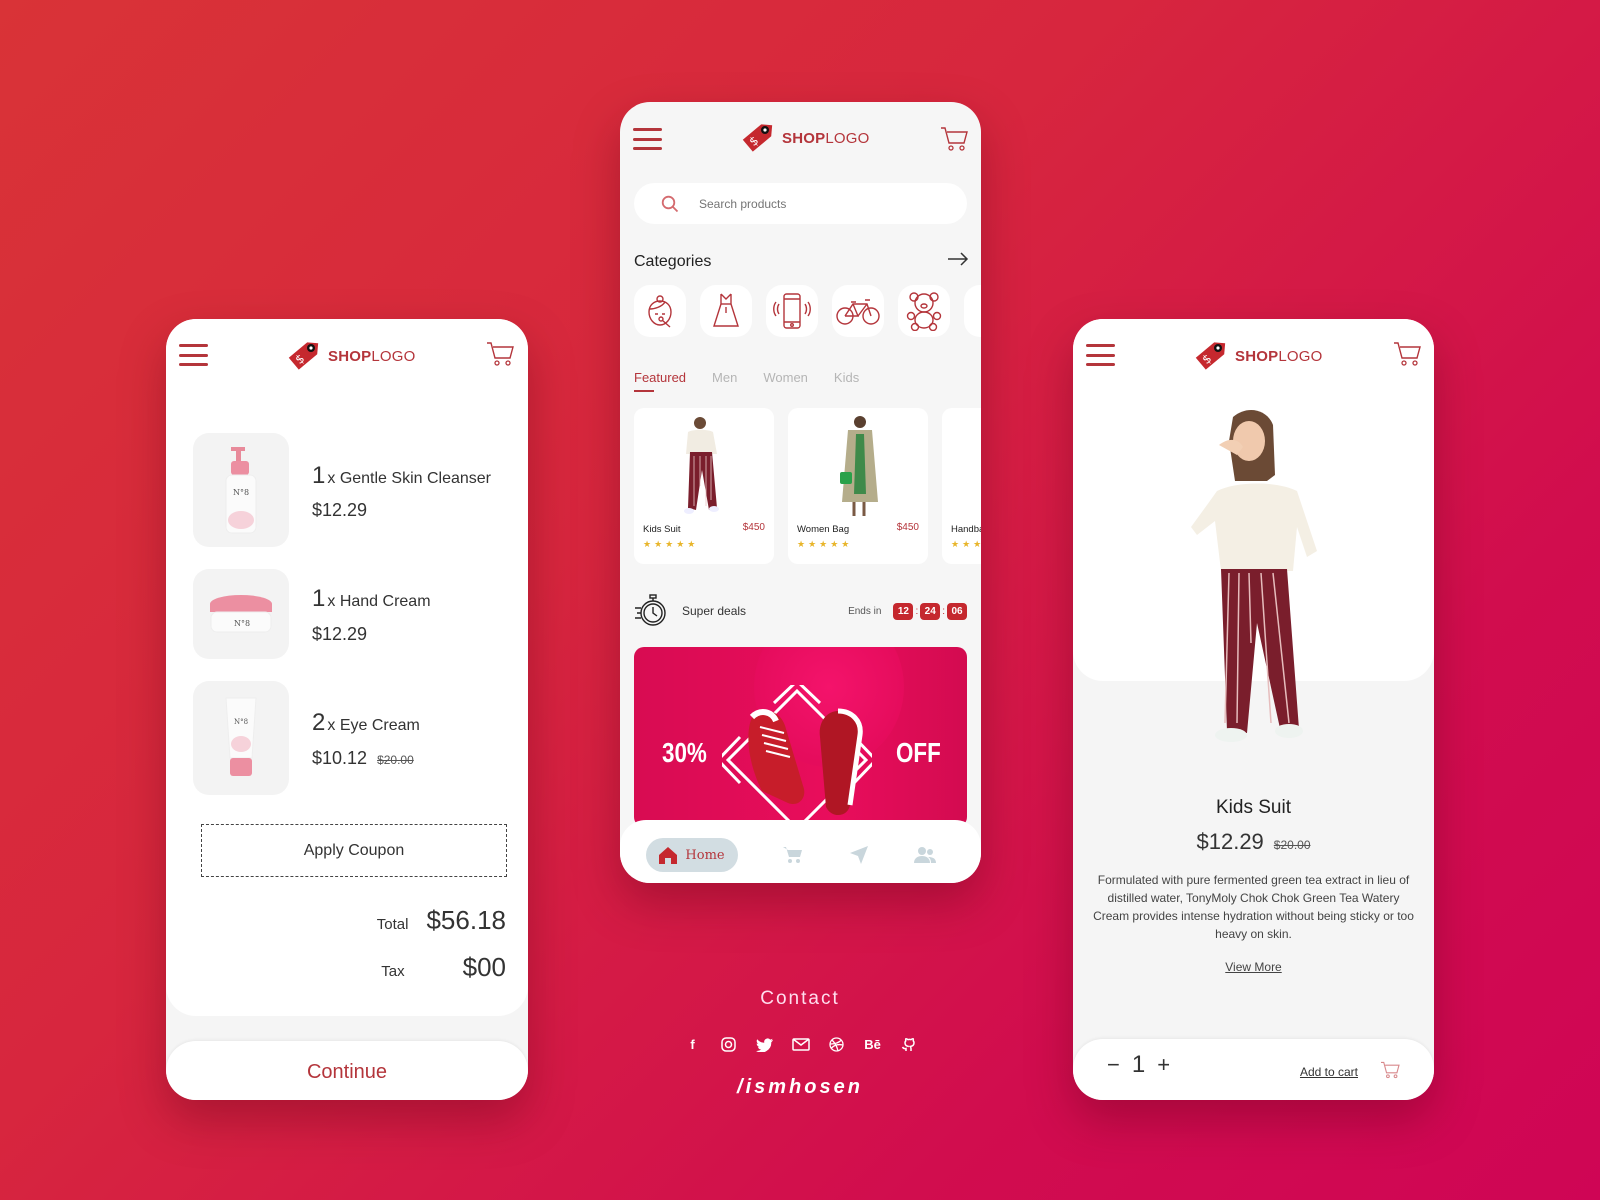  What do you see at coordinates (724, 377) in the screenshot?
I see `tab-men: Men` at bounding box center [724, 377].